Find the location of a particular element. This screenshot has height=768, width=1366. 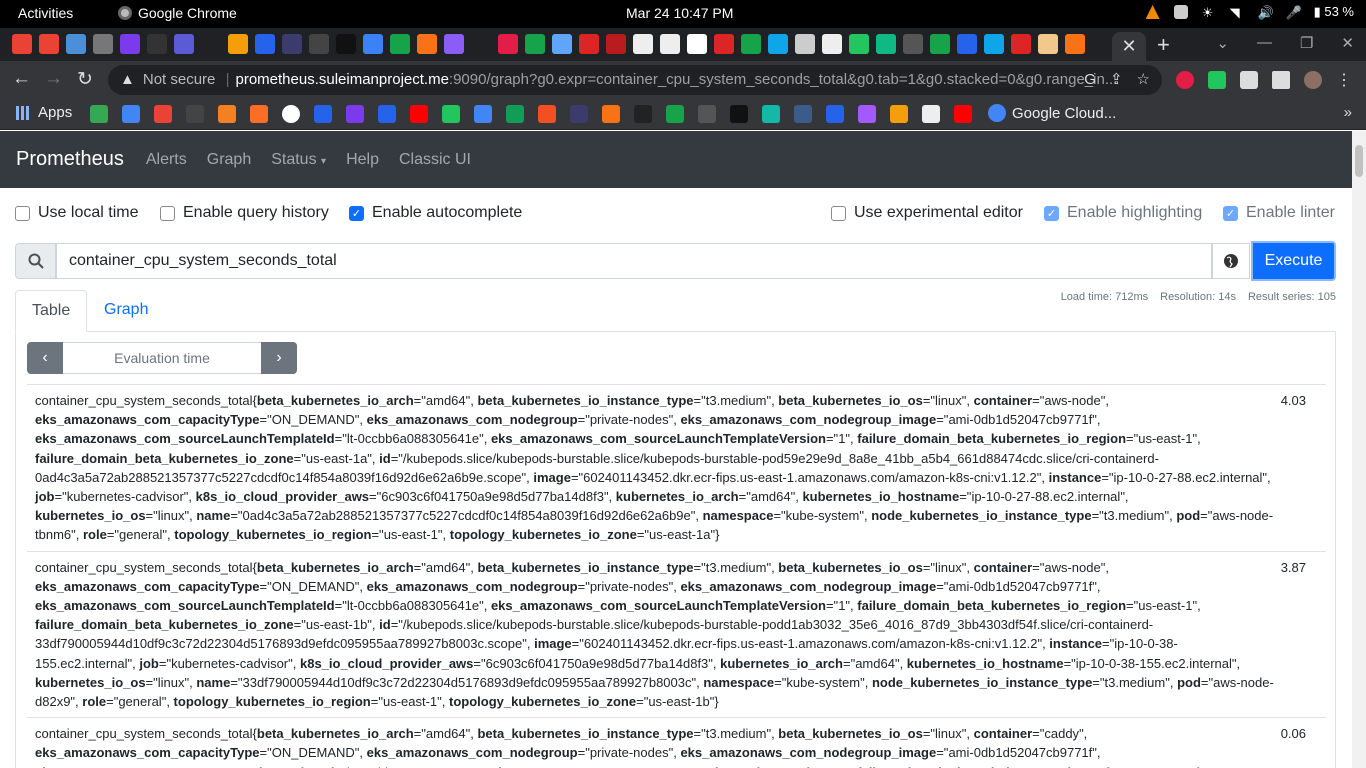

bookmark-sheets is located at coordinates (515, 114).